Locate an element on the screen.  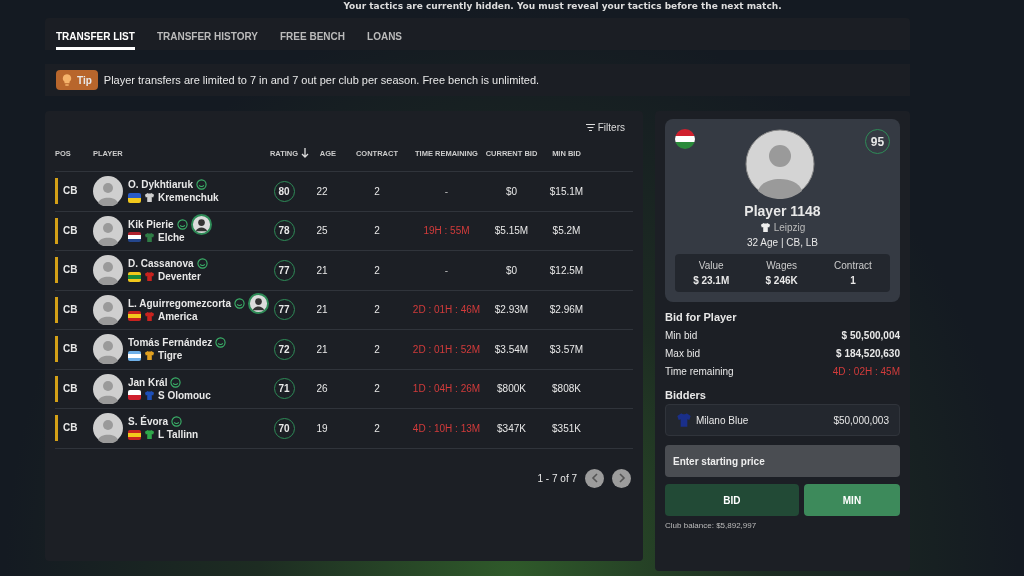
player-name: S. Évora is located at coordinates (148, 422).